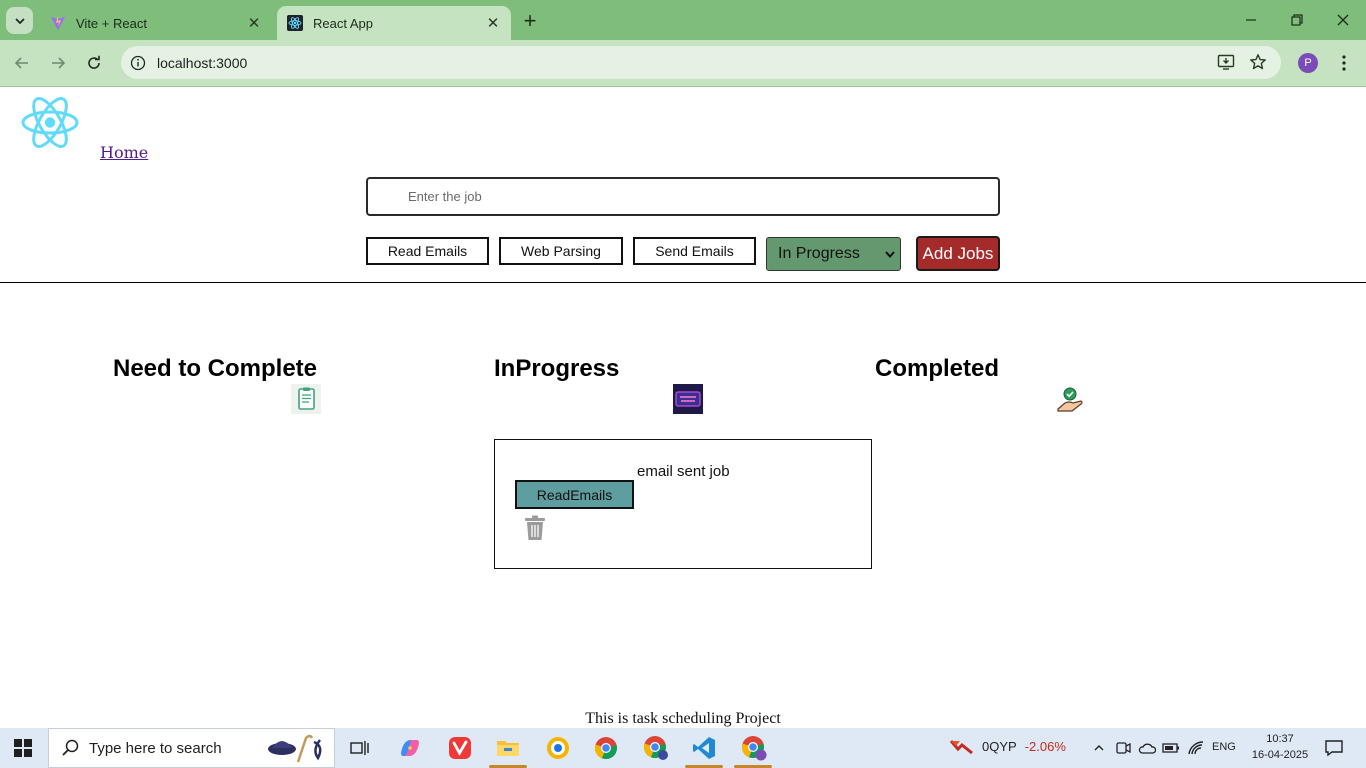 The width and height of the screenshot is (1366, 768). I want to click on column-title-need-to-complete: Need to Complete, so click(215, 368).